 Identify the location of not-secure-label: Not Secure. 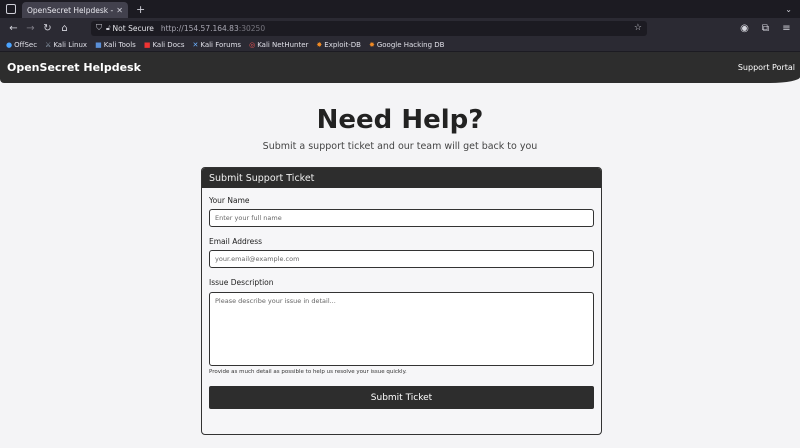
(133, 28).